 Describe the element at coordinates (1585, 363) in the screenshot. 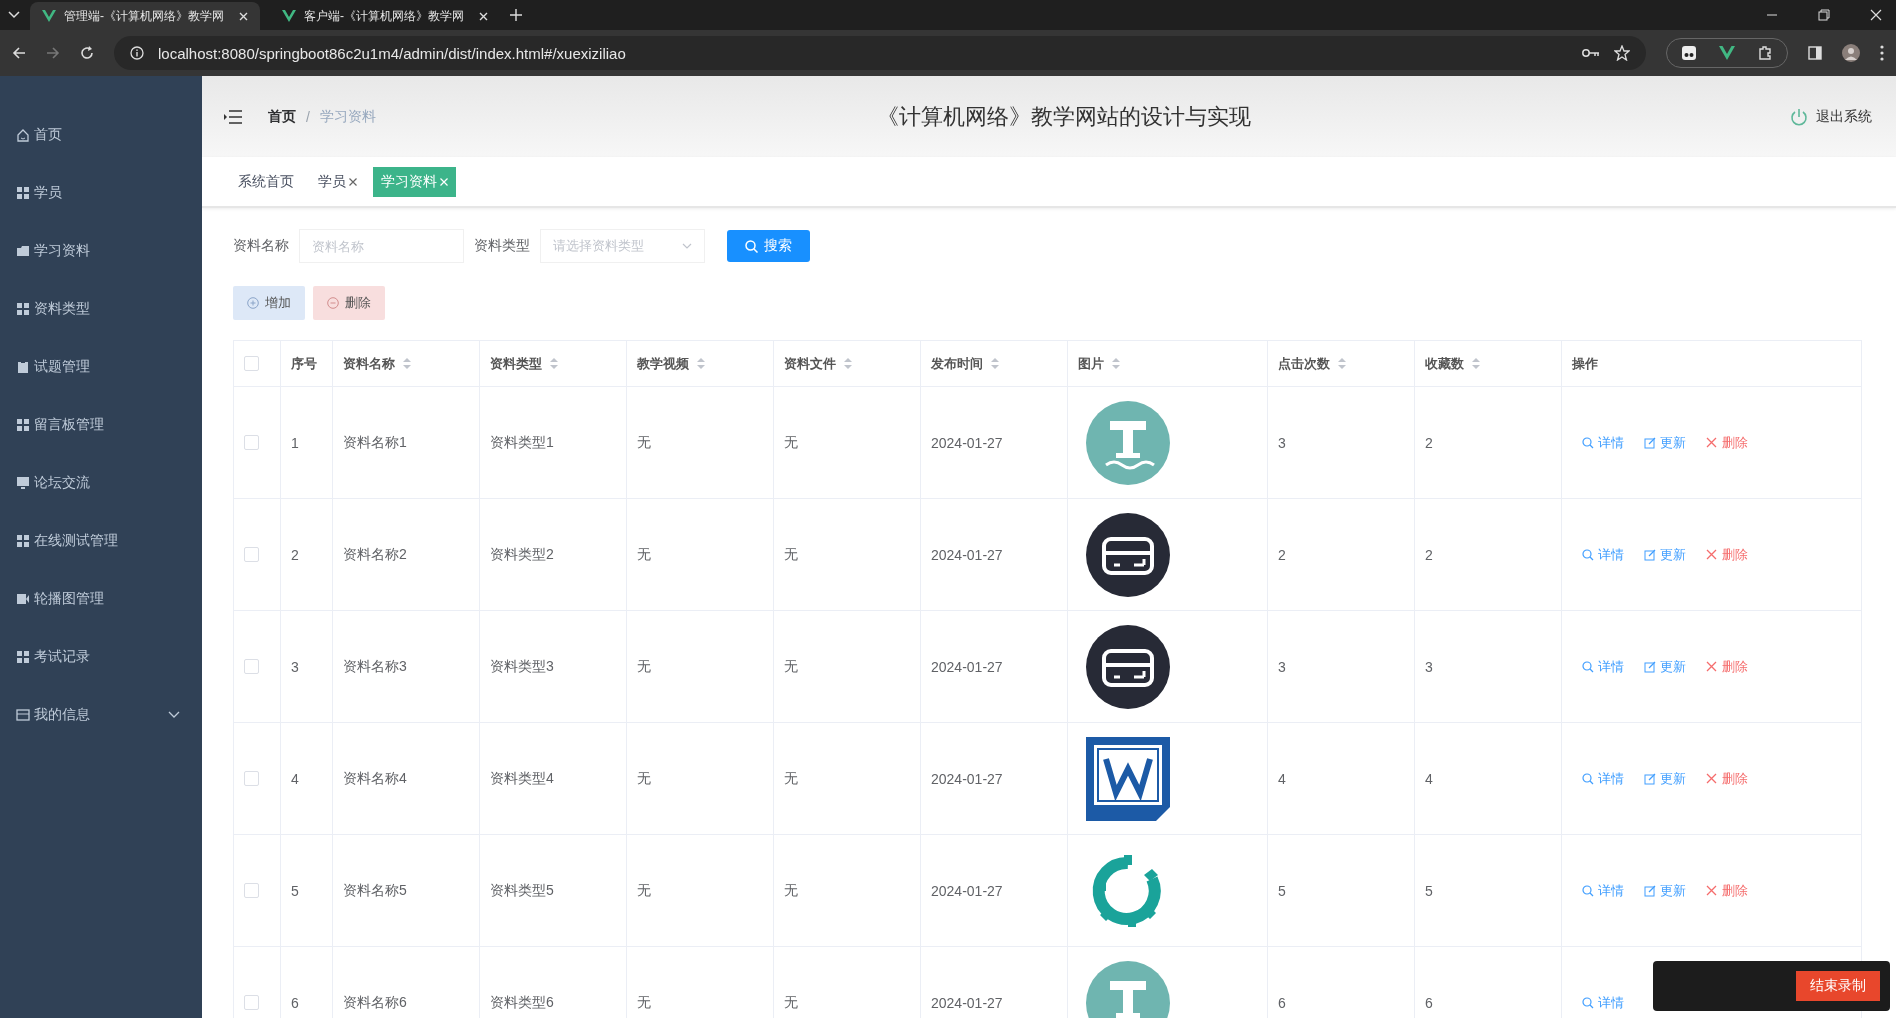

I see `column-header: 操作` at that location.